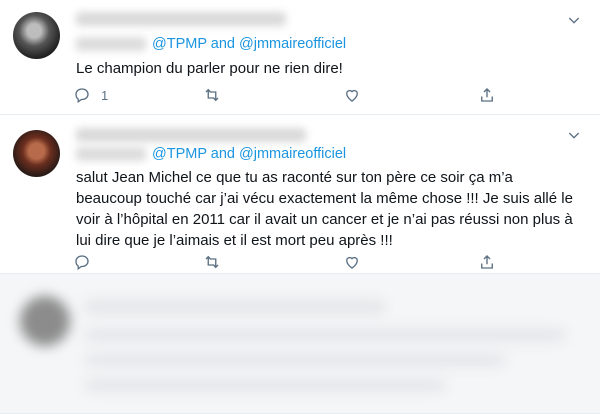  I want to click on tweet-actions: 1, so click(288, 95).